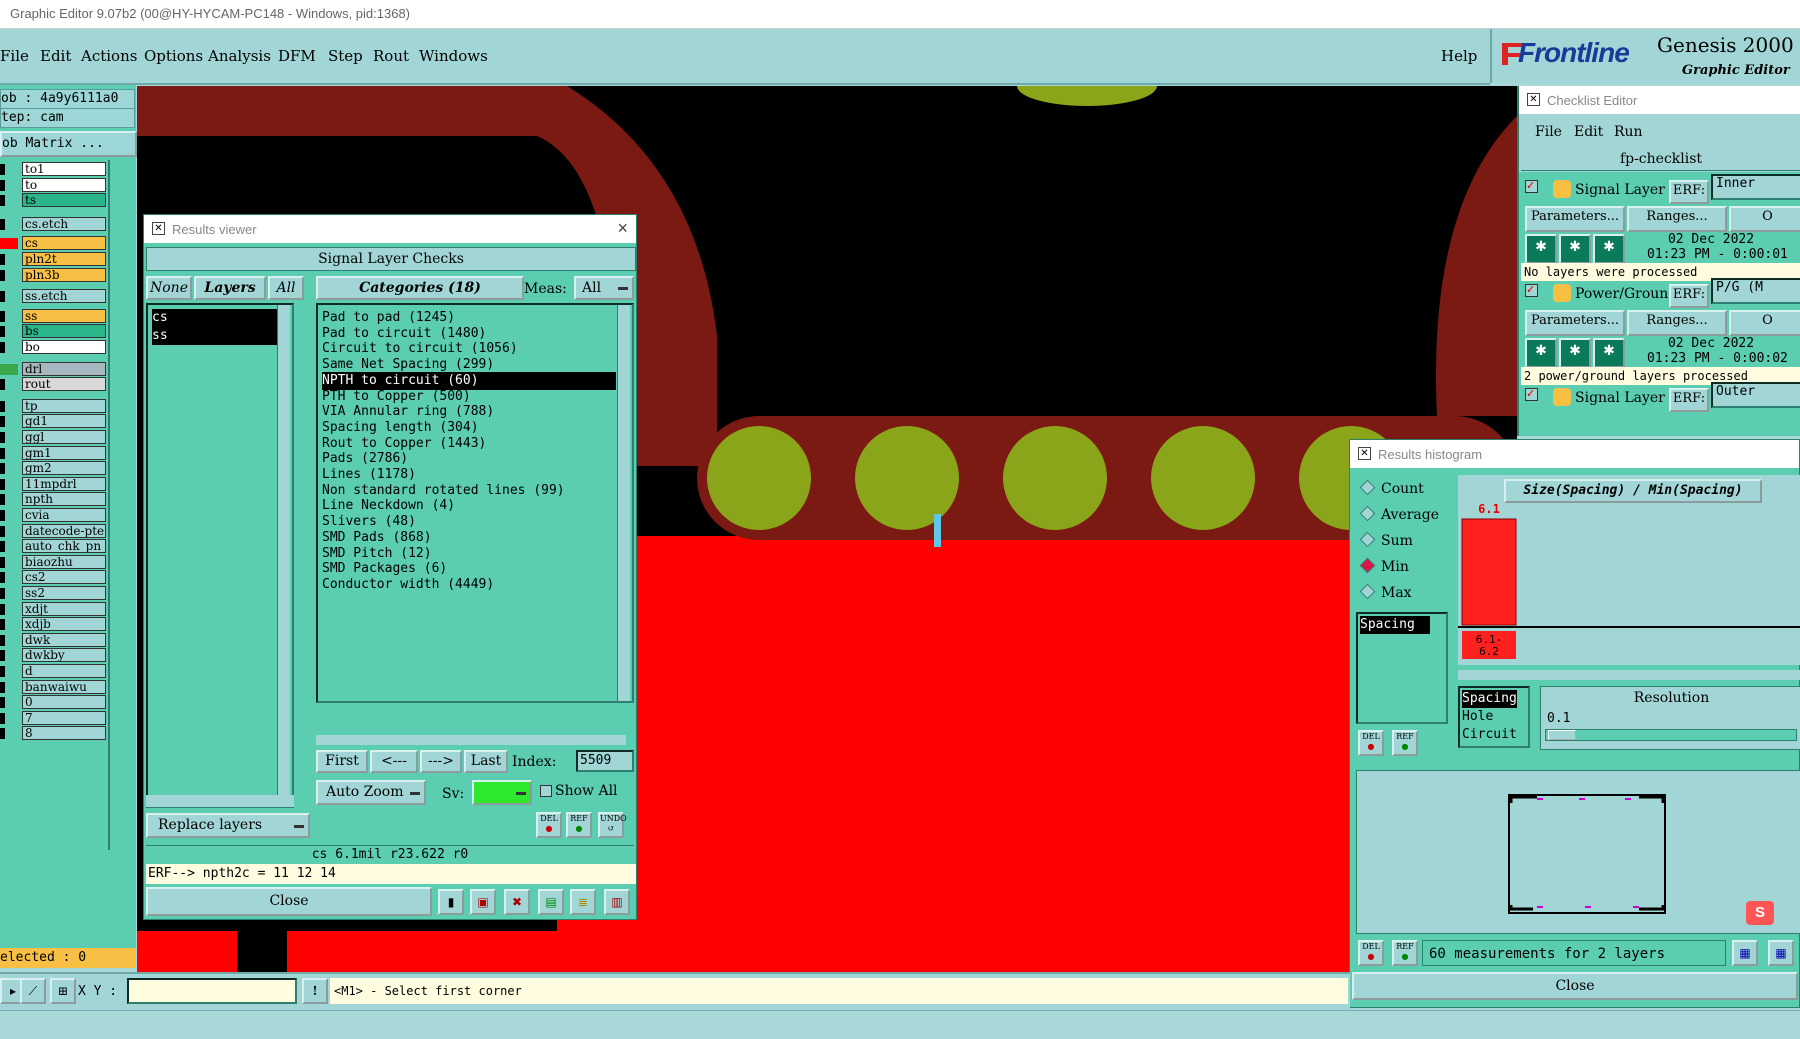 This screenshot has width=1800, height=1039. Describe the element at coordinates (315, 991) in the screenshot. I see `alert-icon: !` at that location.